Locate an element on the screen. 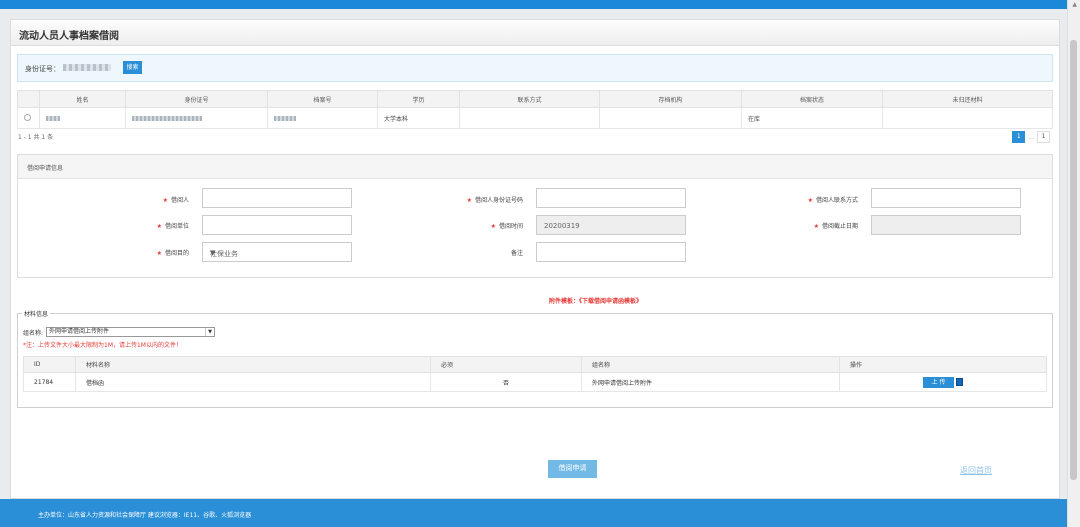  borrower-id-input is located at coordinates (611, 198).